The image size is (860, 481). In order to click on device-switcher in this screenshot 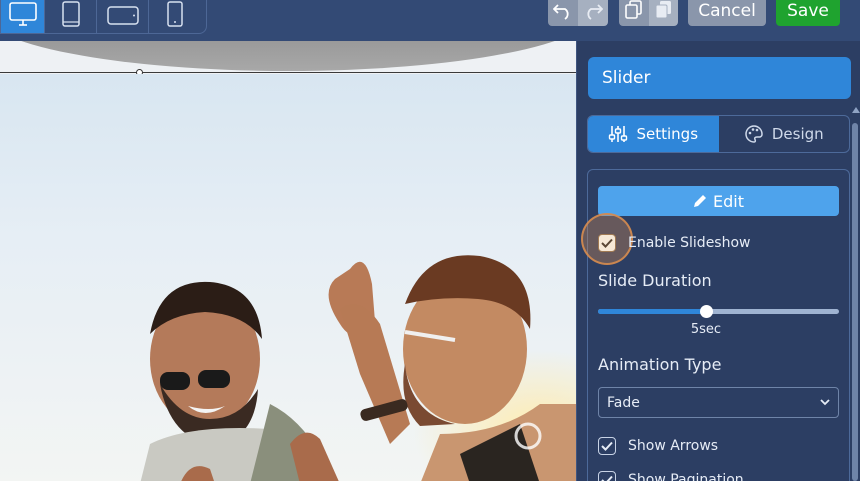, I will do `click(103, 17)`.